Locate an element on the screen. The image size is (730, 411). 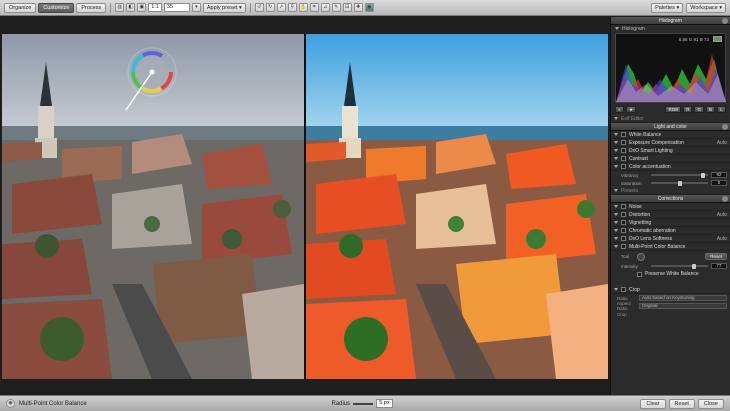
intensity-value: 77 is located at coordinates (719, 266).